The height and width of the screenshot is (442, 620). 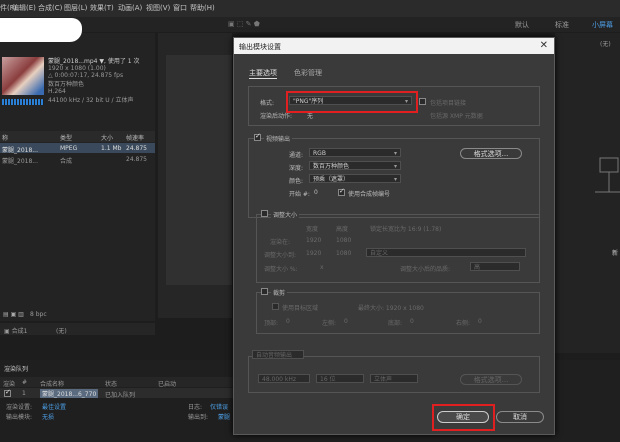 What do you see at coordinates (263, 73) in the screenshot?
I see `tab-main-options: 主要选项` at bounding box center [263, 73].